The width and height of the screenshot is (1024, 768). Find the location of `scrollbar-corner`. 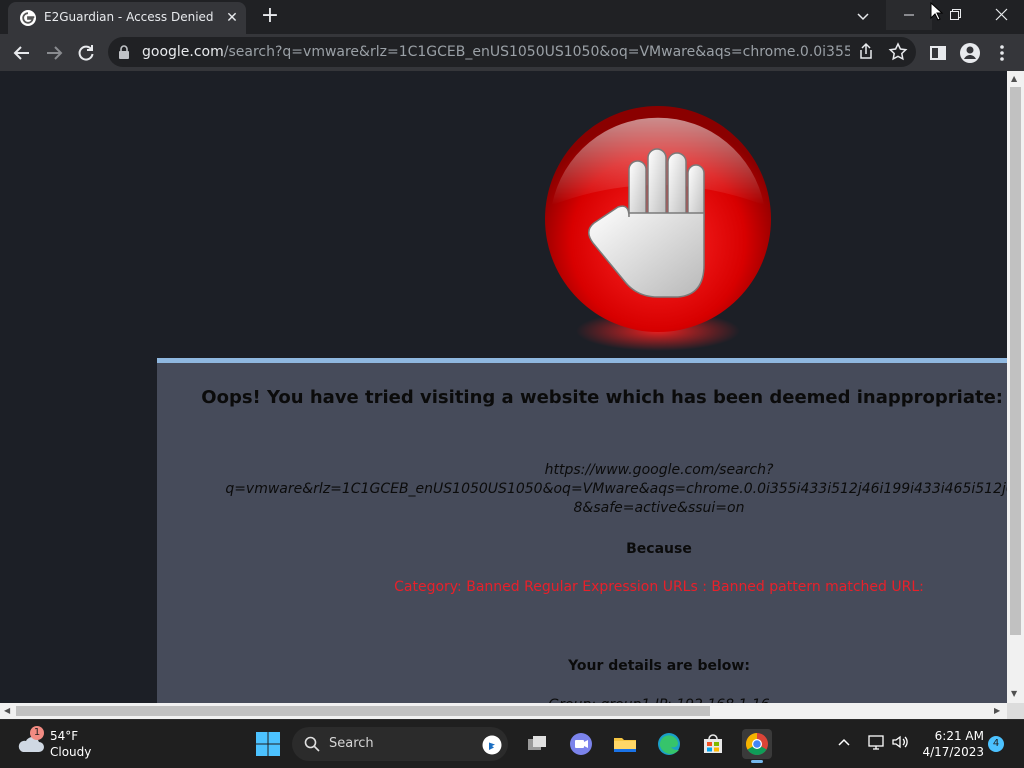

scrollbar-corner is located at coordinates (1015, 711).